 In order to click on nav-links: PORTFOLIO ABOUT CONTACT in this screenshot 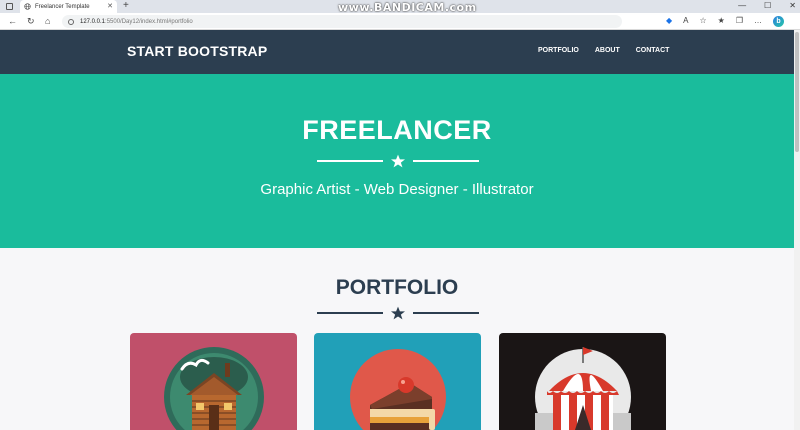, I will do `click(603, 50)`.